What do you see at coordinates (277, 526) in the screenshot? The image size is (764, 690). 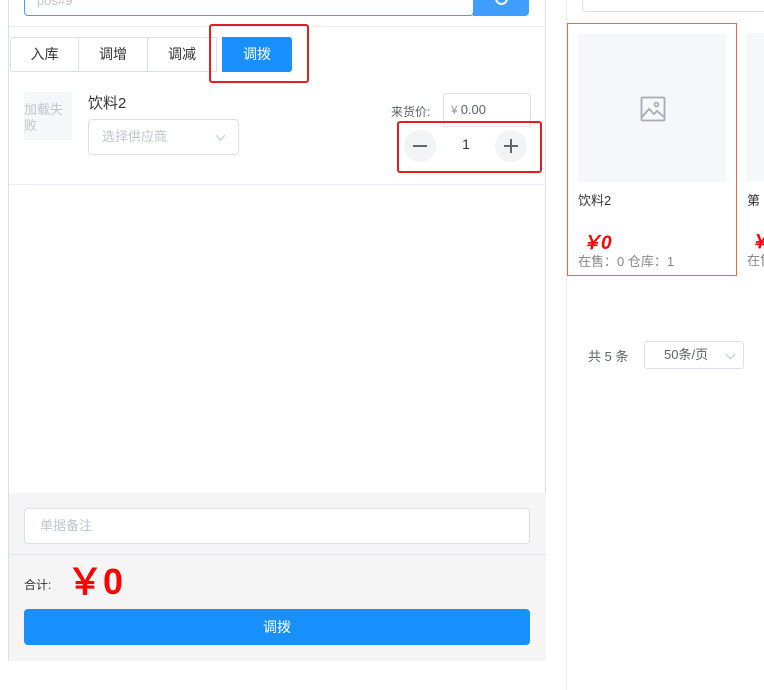 I see `remark-input: 单据备注` at bounding box center [277, 526].